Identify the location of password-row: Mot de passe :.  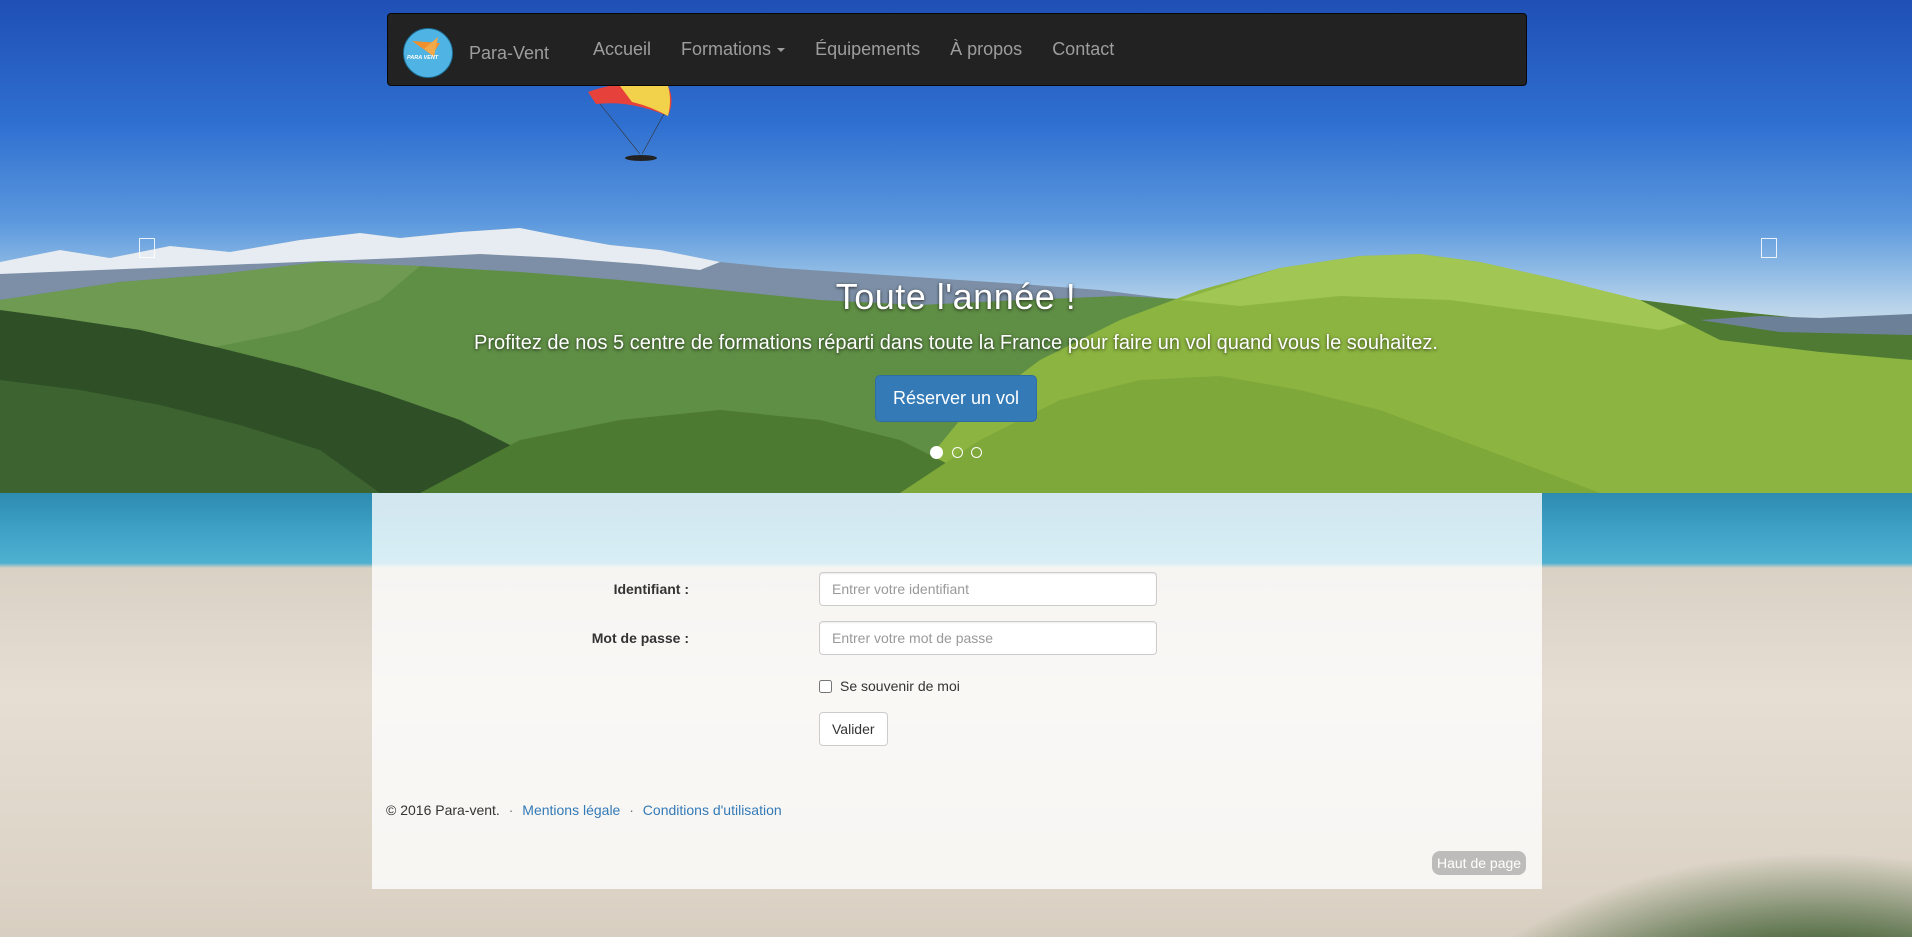
(564, 638).